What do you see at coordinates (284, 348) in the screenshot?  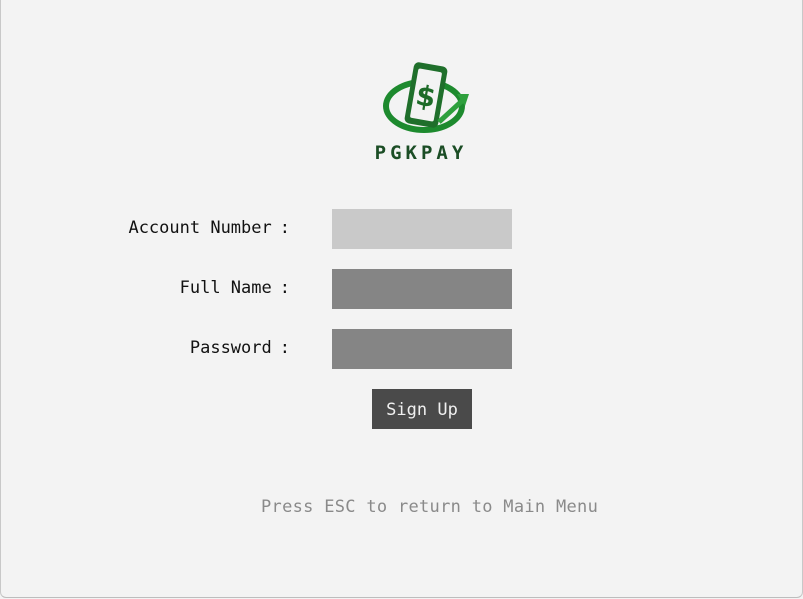 I see `password-colon: :` at bounding box center [284, 348].